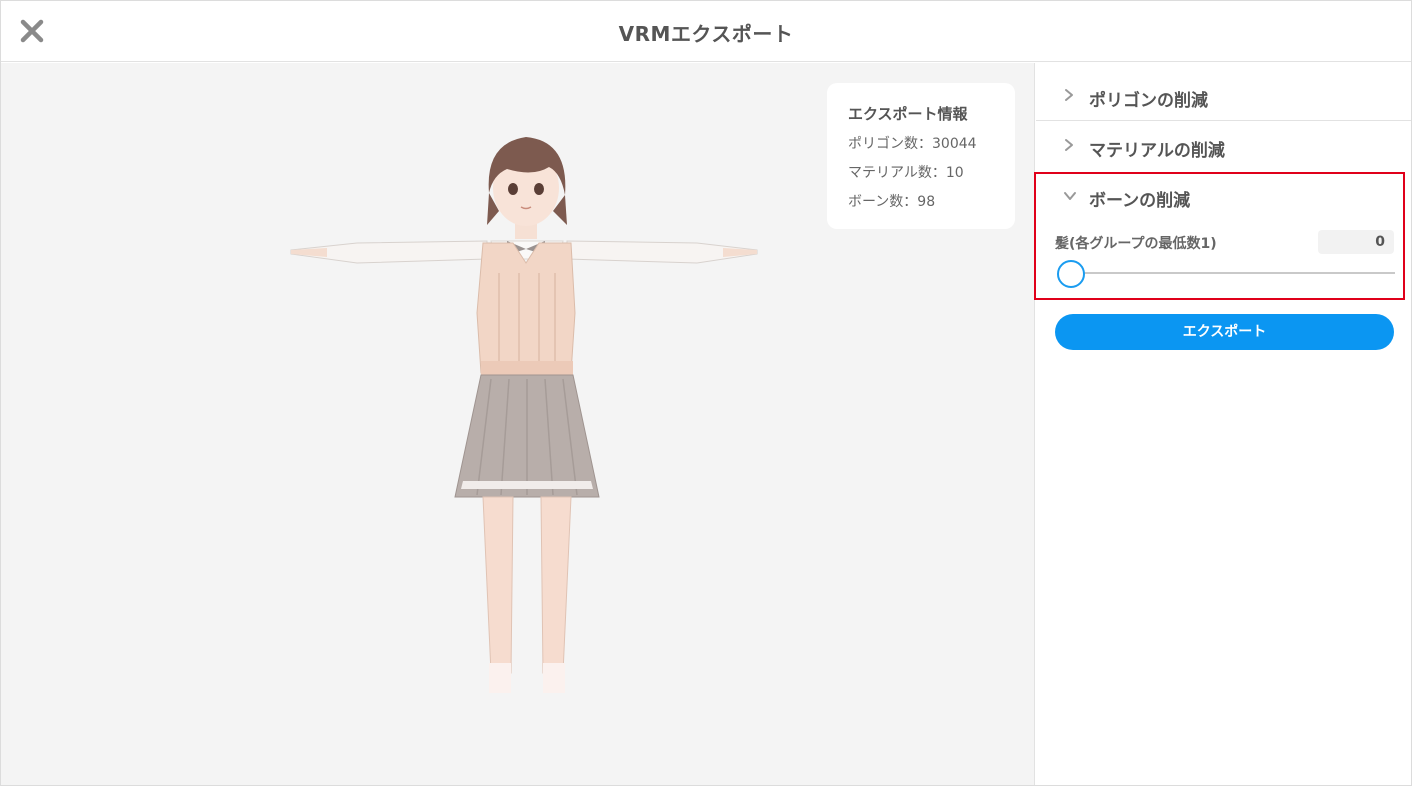 Image resolution: width=1412 pixels, height=786 pixels. Describe the element at coordinates (1140, 201) in the screenshot. I see `bone-reduction-label: ボーンの削減` at that location.